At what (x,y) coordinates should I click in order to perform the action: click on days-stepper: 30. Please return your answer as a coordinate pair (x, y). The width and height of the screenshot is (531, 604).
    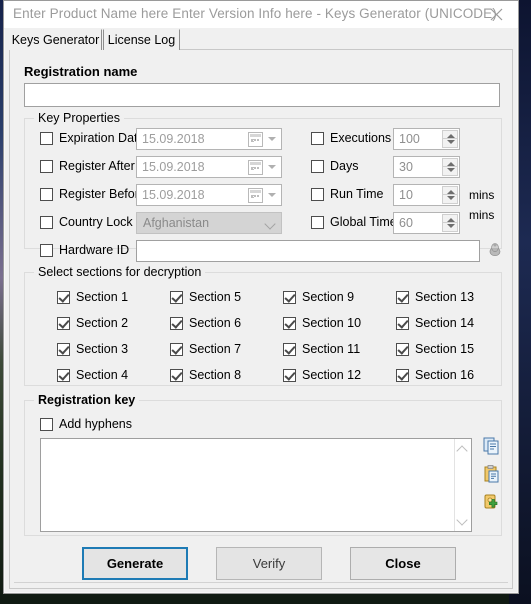
    Looking at the image, I should click on (426, 167).